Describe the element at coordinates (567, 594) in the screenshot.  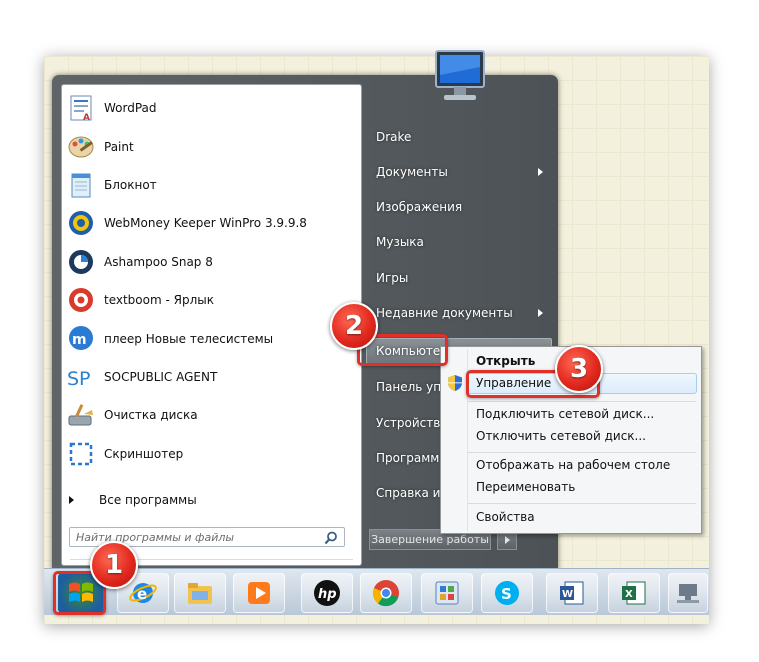
I see `svg-text: W` at that location.